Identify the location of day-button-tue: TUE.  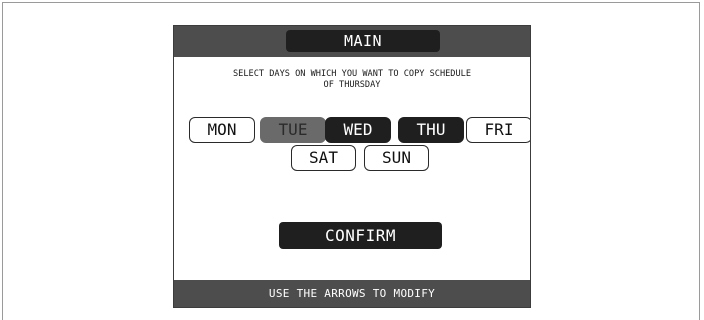
(293, 130).